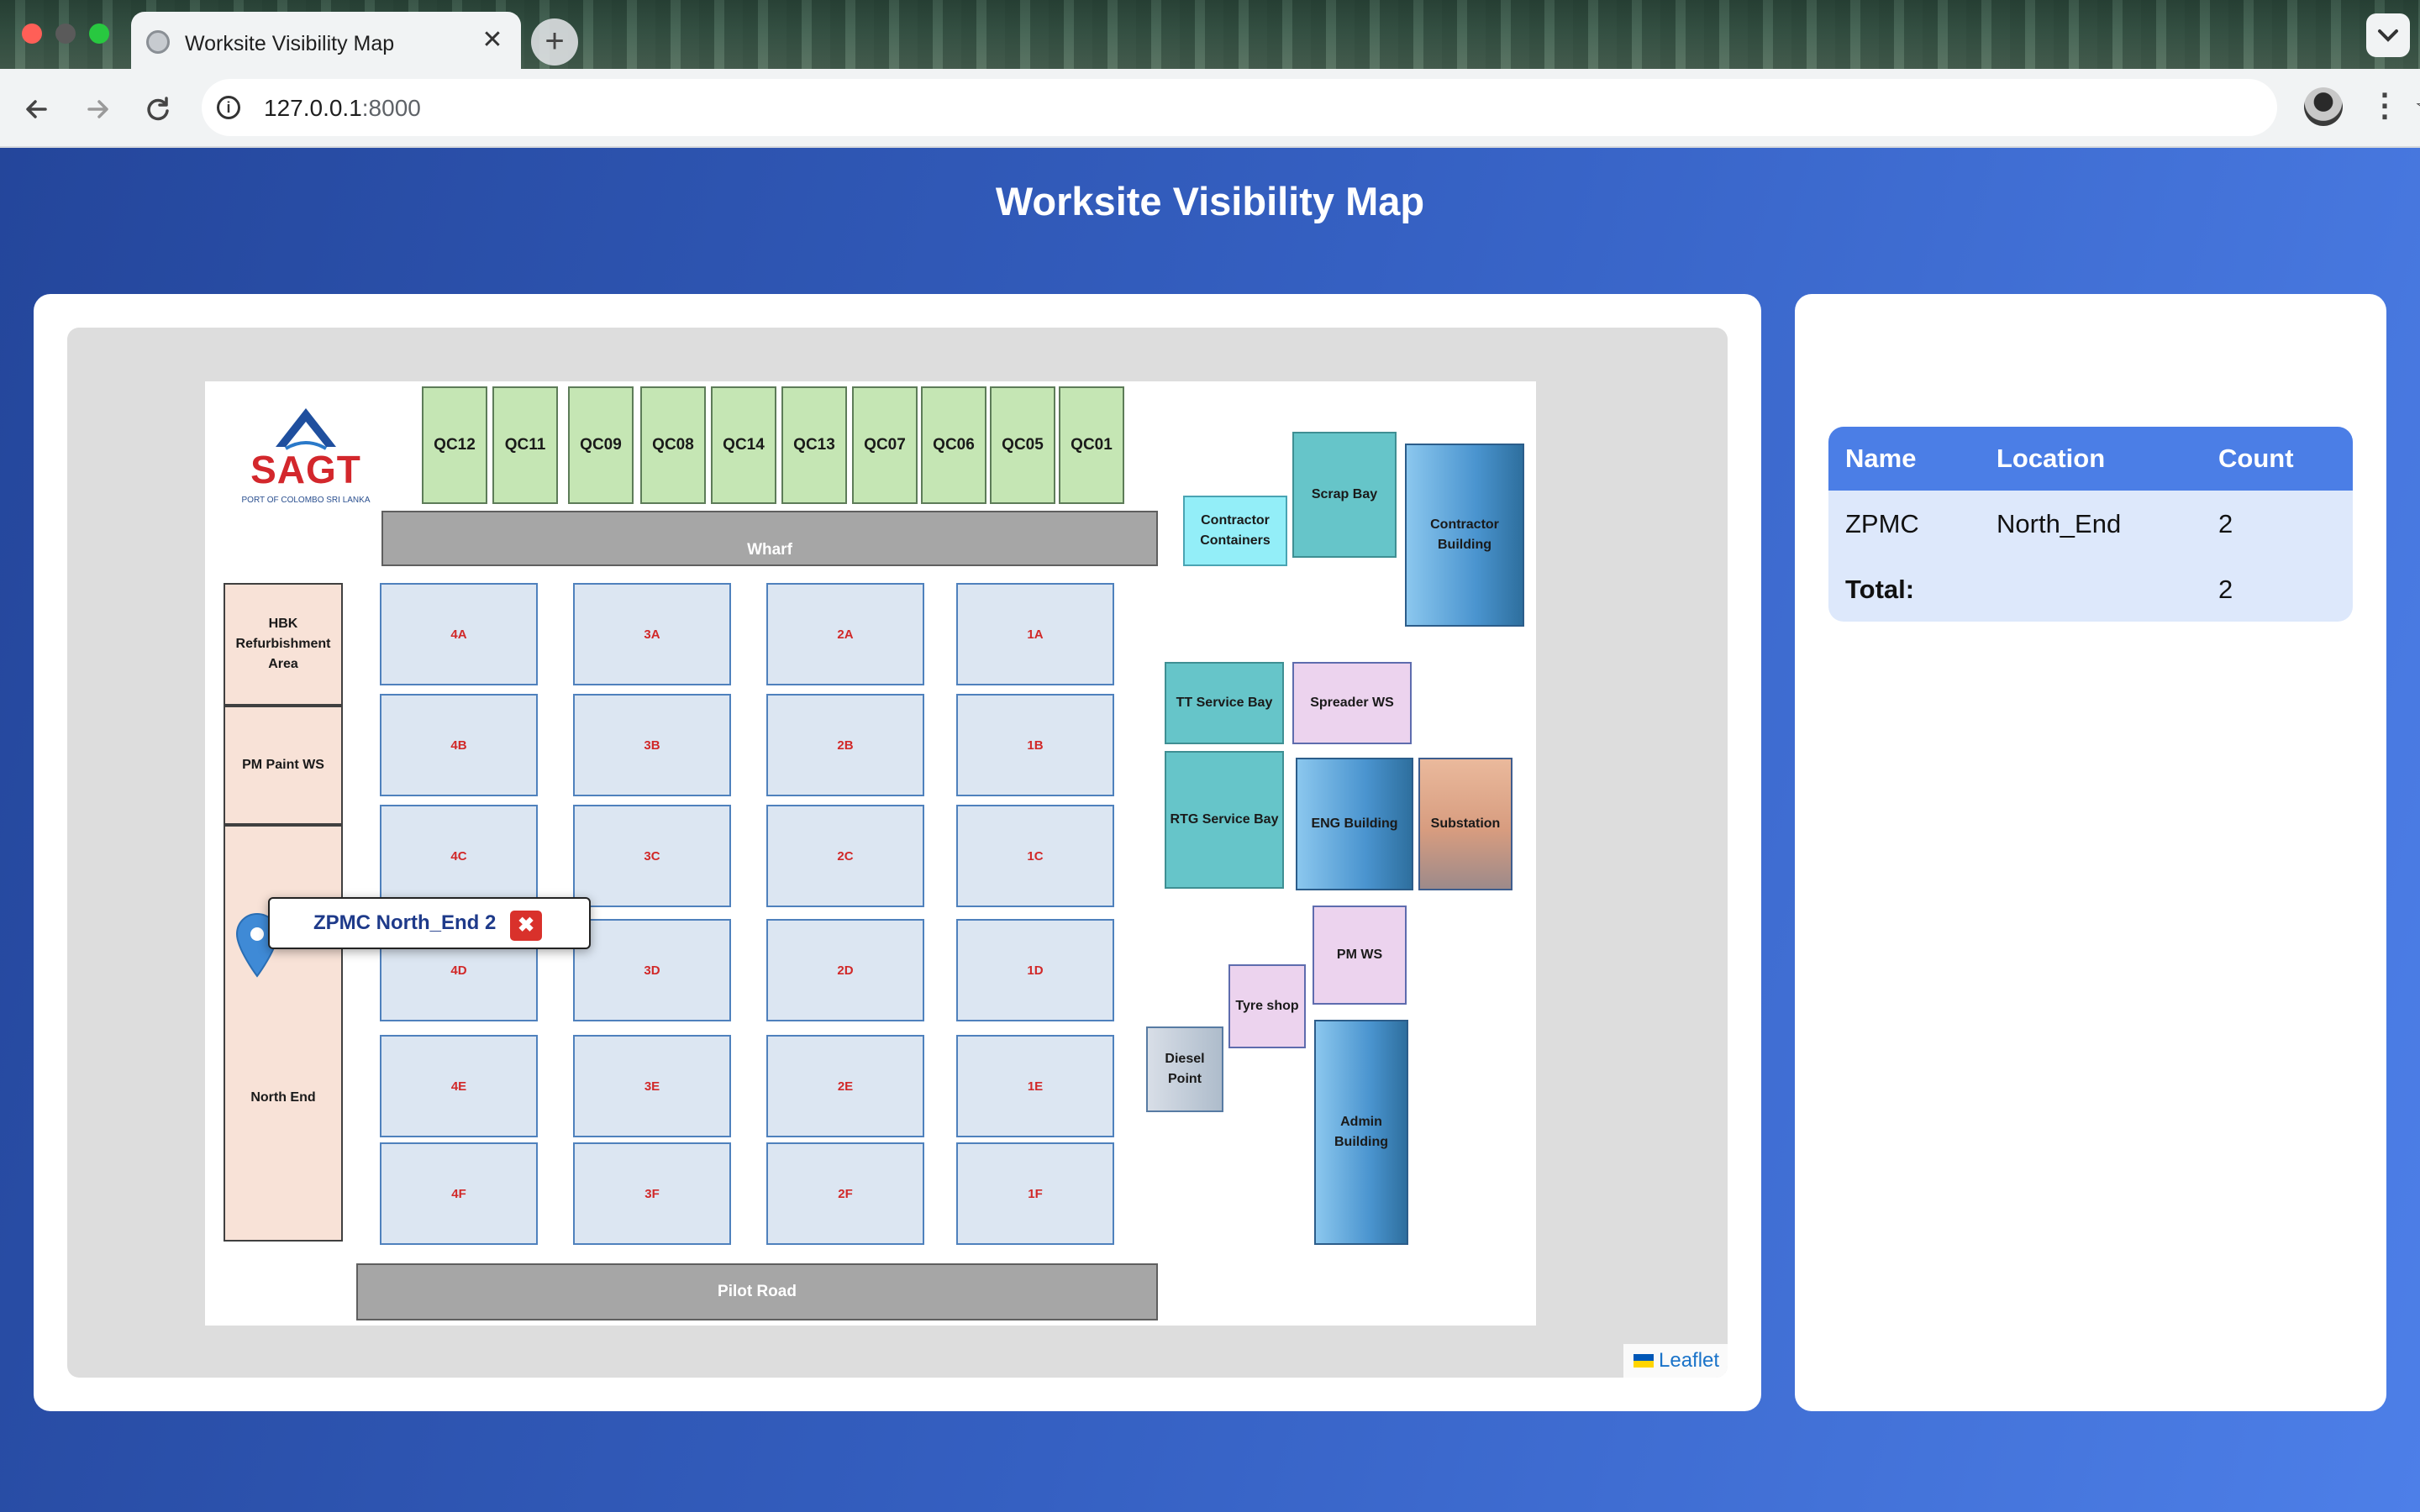 This screenshot has height=1512, width=2420. What do you see at coordinates (1035, 1086) in the screenshot?
I see `bay-block: 1E` at bounding box center [1035, 1086].